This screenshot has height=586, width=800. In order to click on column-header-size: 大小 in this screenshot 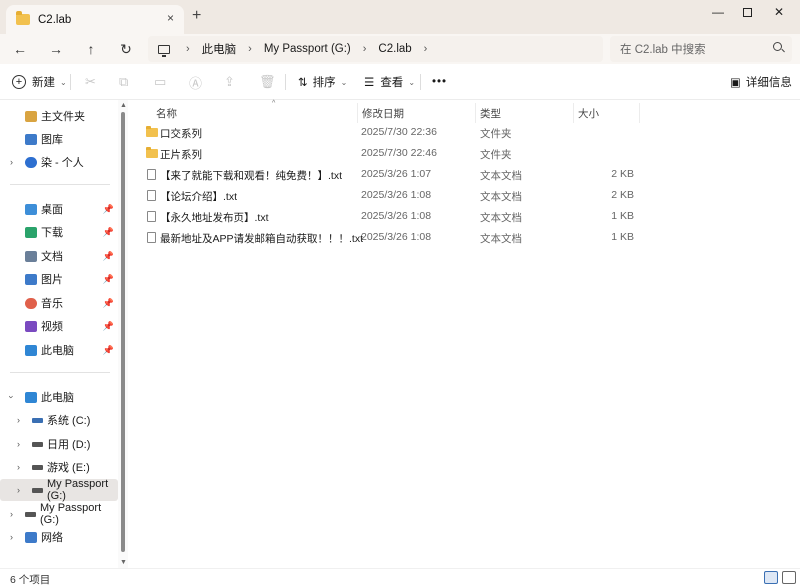, I will do `click(607, 113)`.